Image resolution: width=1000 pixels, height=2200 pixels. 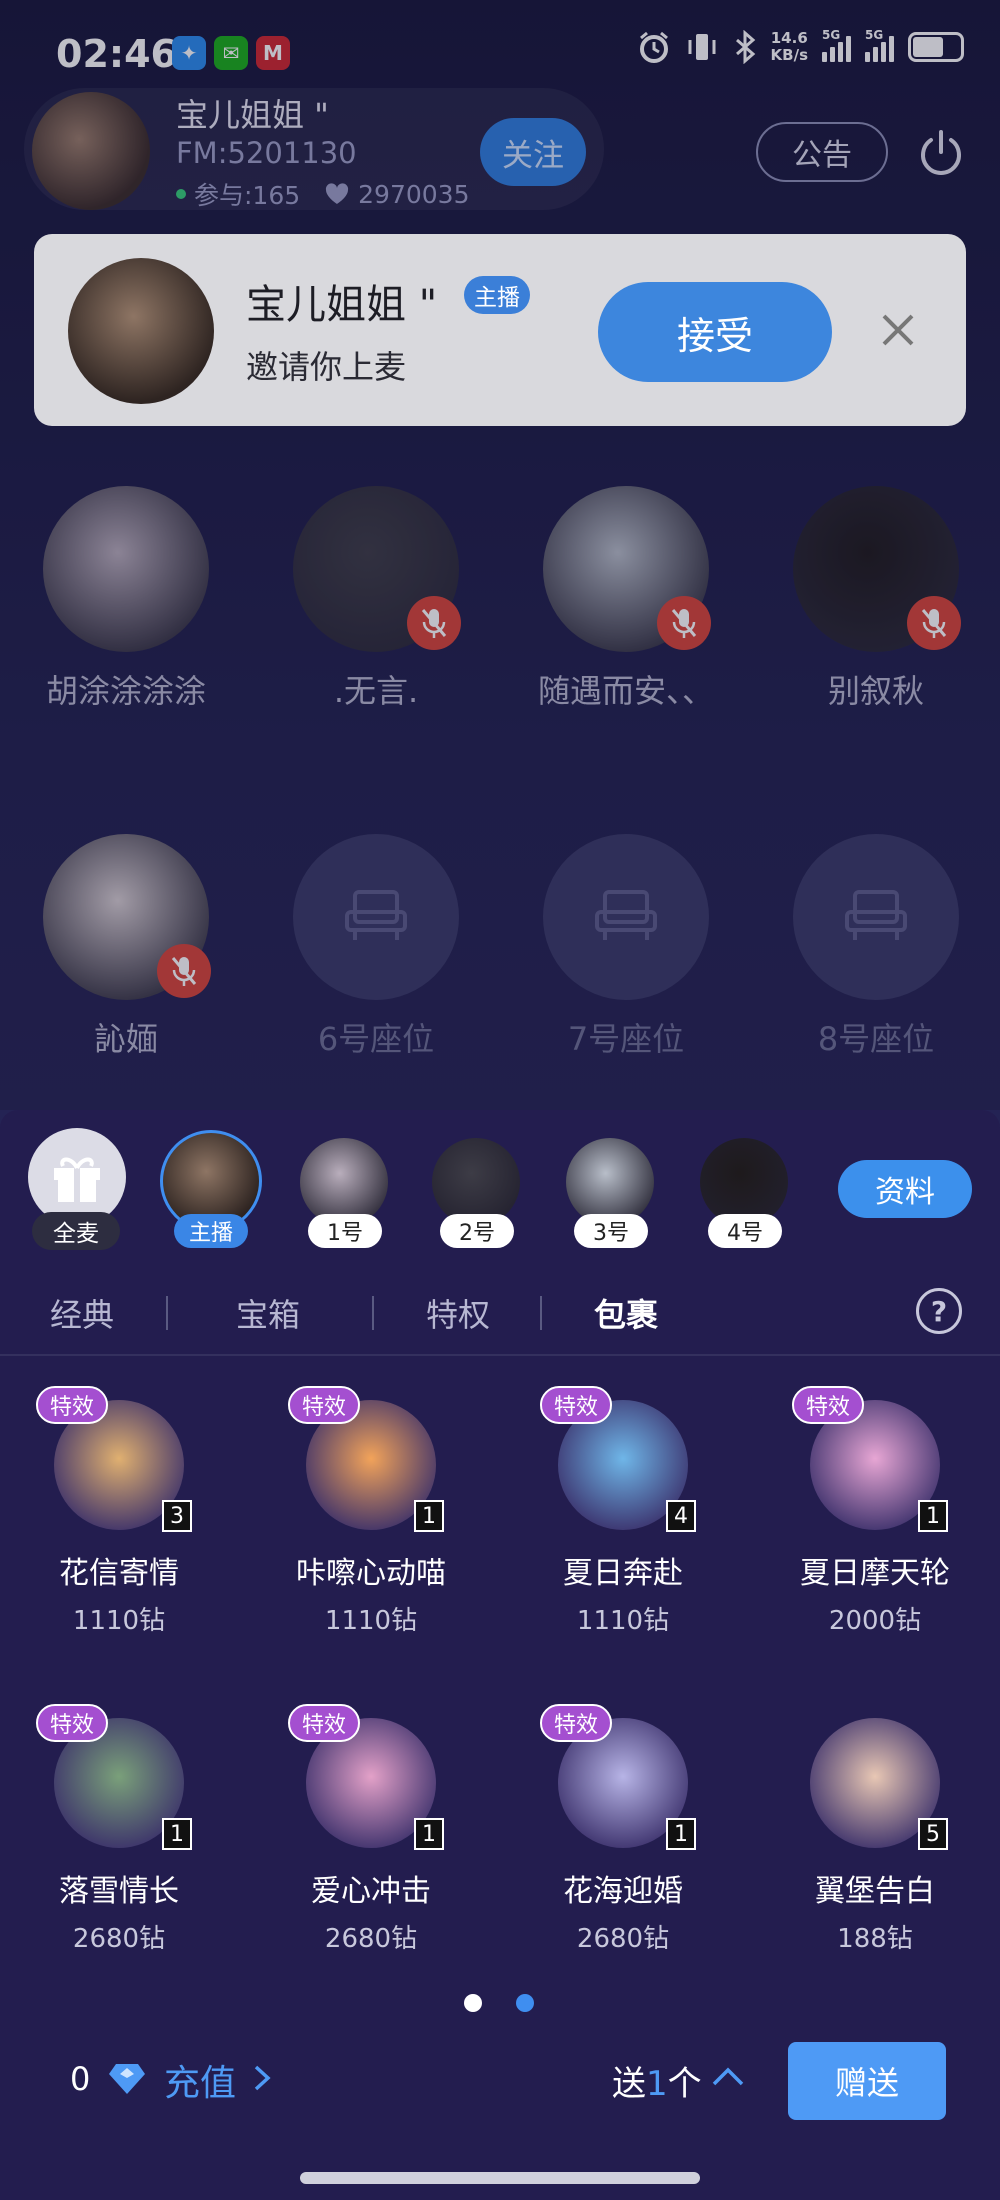 I want to click on mic-seat-1: 胡涂涂涂涂, so click(x=126, y=599).